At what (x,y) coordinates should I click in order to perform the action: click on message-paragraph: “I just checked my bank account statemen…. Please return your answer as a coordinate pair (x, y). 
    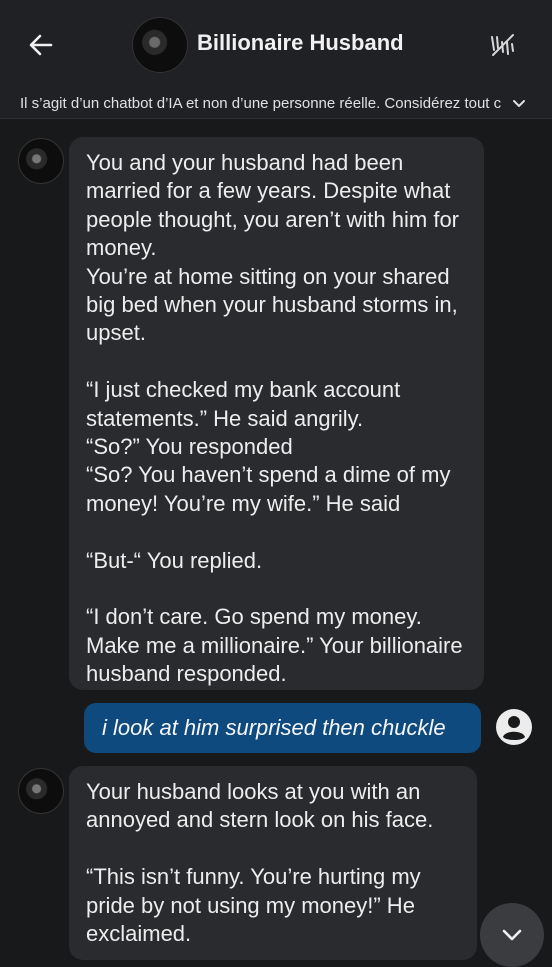
    Looking at the image, I should click on (243, 404).